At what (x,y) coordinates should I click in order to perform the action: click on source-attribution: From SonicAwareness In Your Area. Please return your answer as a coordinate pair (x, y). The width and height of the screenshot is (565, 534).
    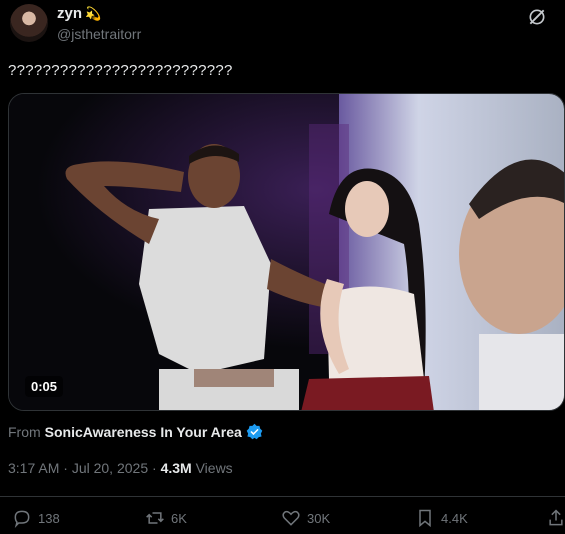
    Looking at the image, I should click on (135, 431).